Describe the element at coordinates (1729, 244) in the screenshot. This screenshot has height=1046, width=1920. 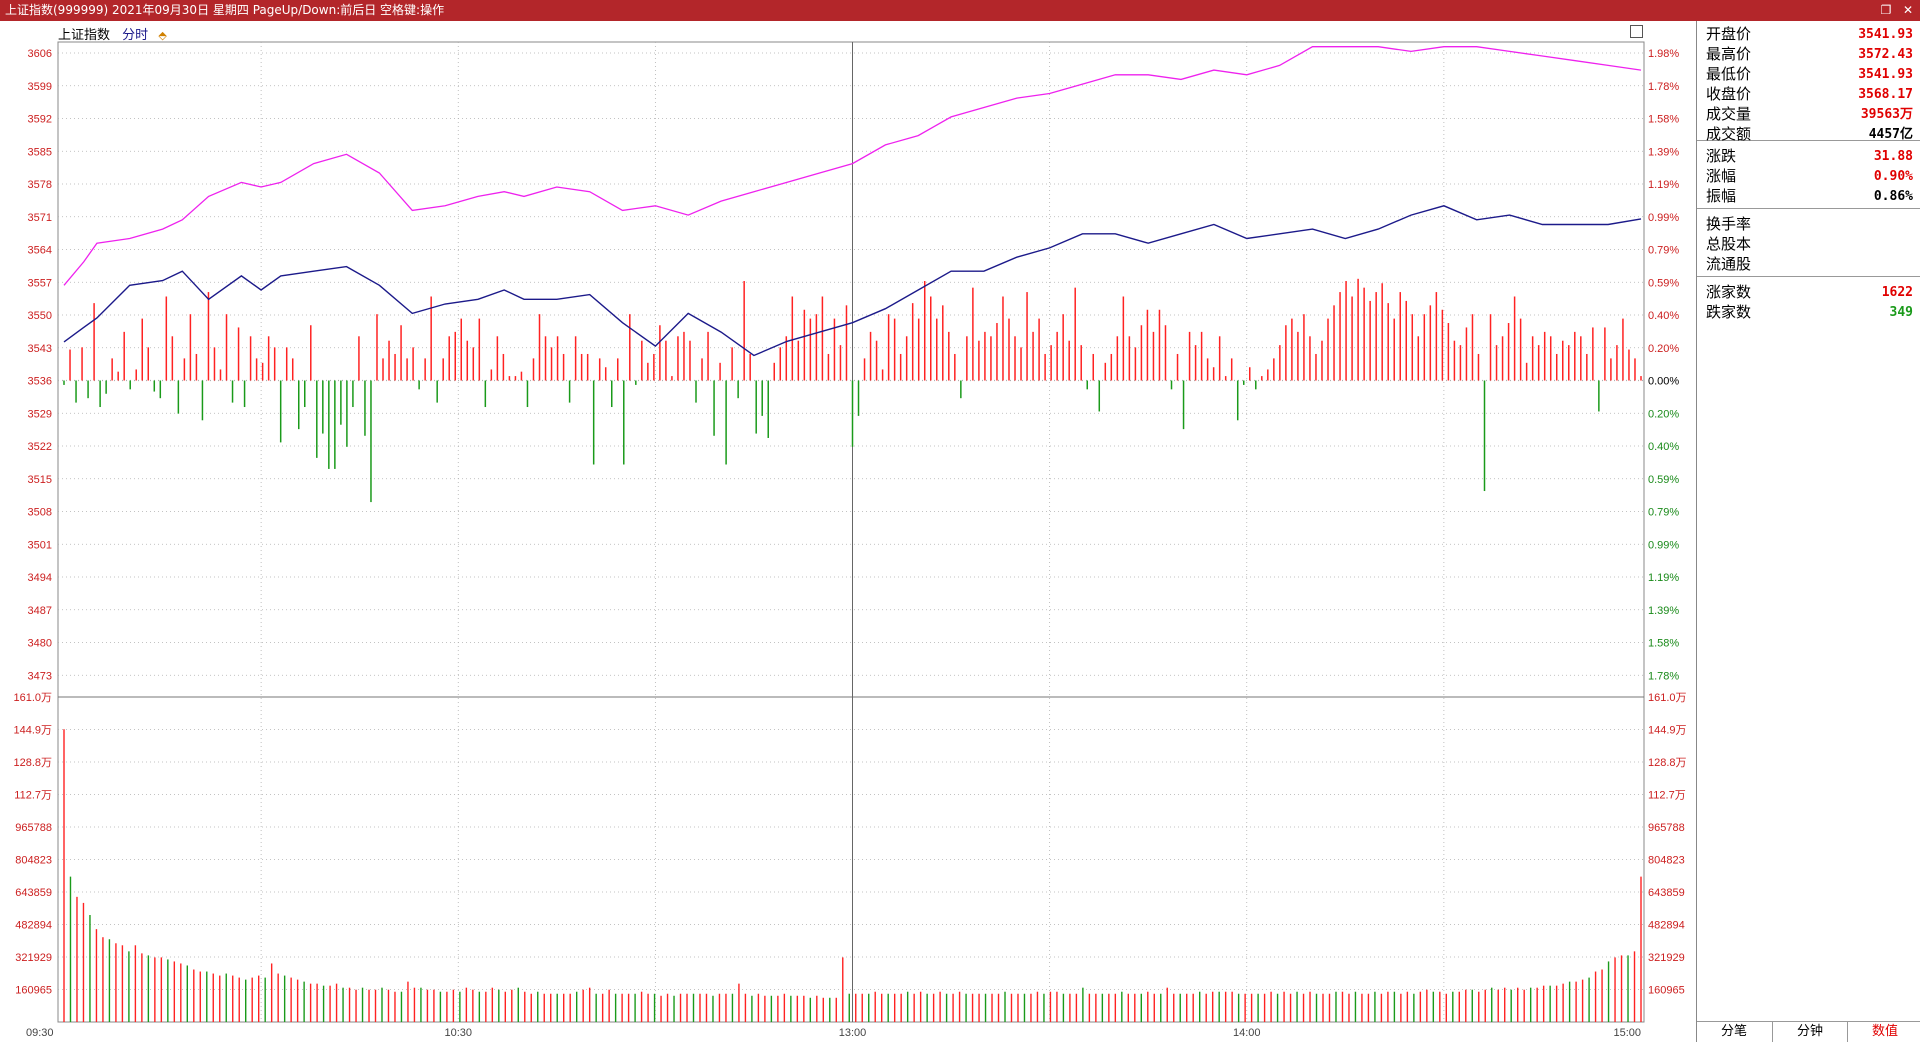
I see `stat-label: 总股本` at that location.